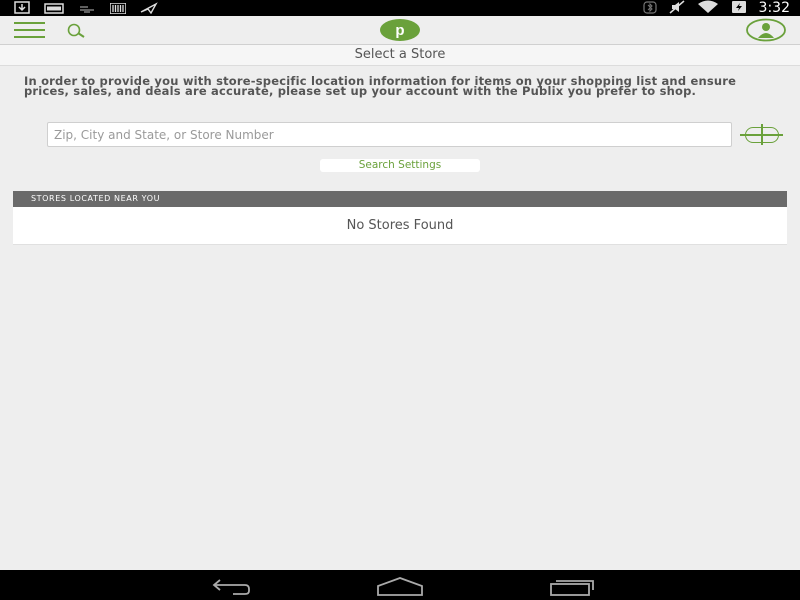 Image resolution: width=800 pixels, height=600 pixels. I want to click on notification-icon, so click(87, 9).